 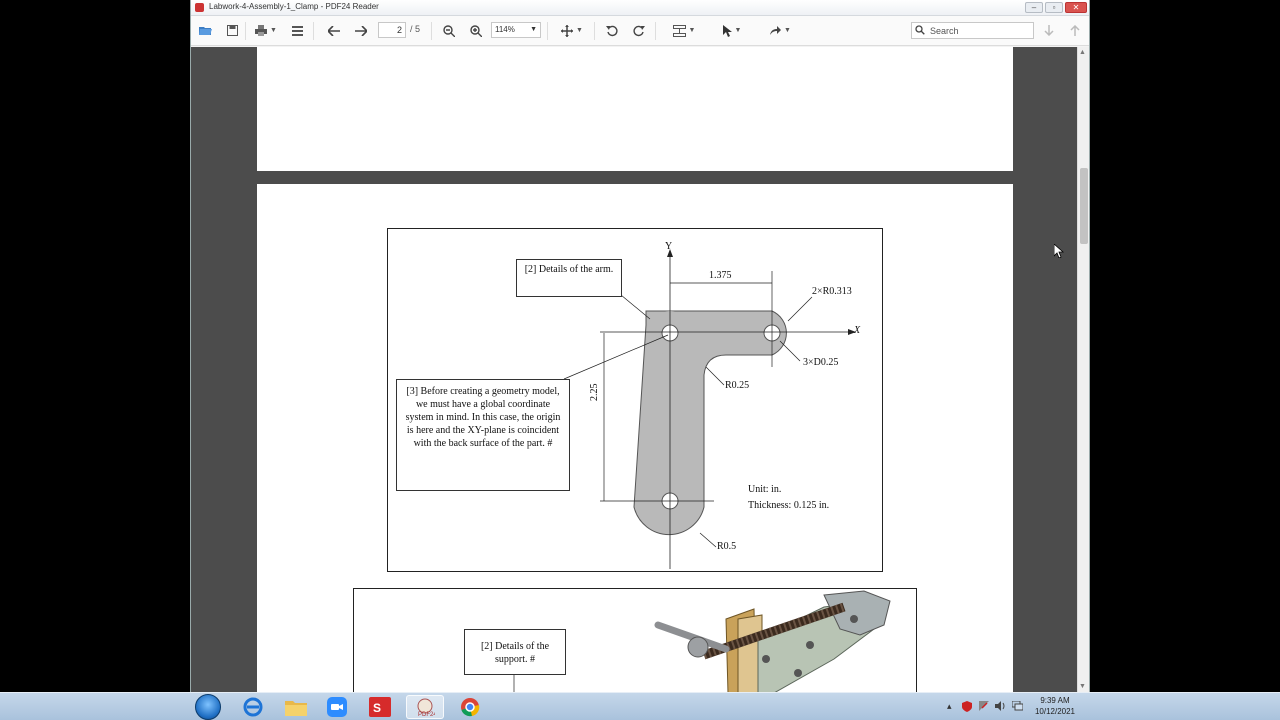 I want to click on chrome-icon, so click(x=470, y=707).